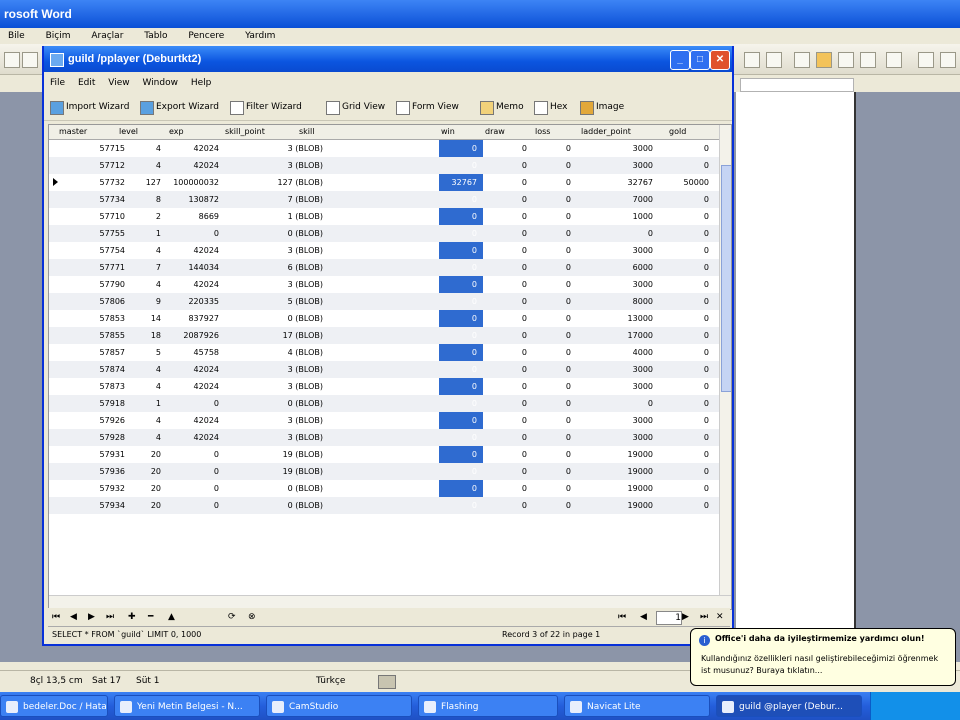 This screenshot has height=720, width=960. I want to click on bullet-icon, so click(926, 60).